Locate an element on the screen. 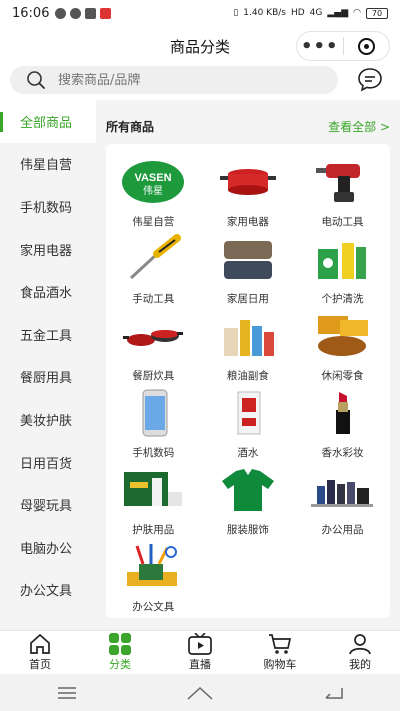 This screenshot has width=400, height=711. category-label: 办公用品 is located at coordinates (342, 530).